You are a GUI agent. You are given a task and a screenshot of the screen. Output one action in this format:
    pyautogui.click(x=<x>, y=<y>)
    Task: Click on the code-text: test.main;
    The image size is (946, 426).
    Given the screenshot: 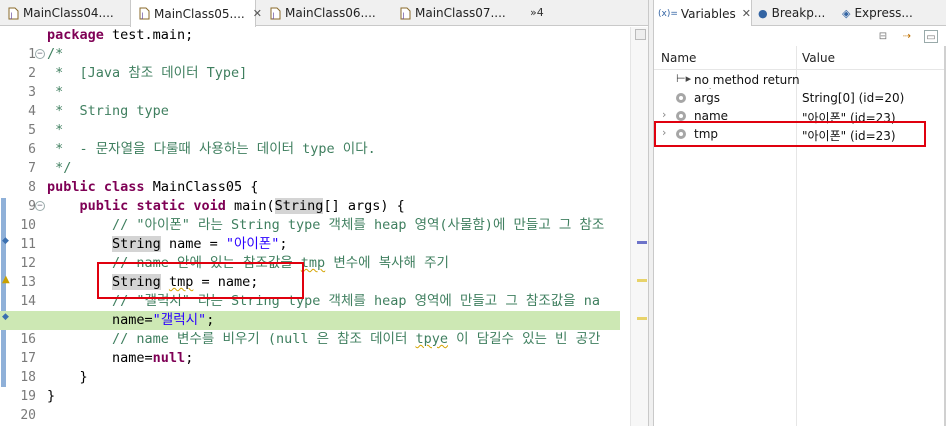 What is the action you would take?
    pyautogui.click(x=148, y=35)
    